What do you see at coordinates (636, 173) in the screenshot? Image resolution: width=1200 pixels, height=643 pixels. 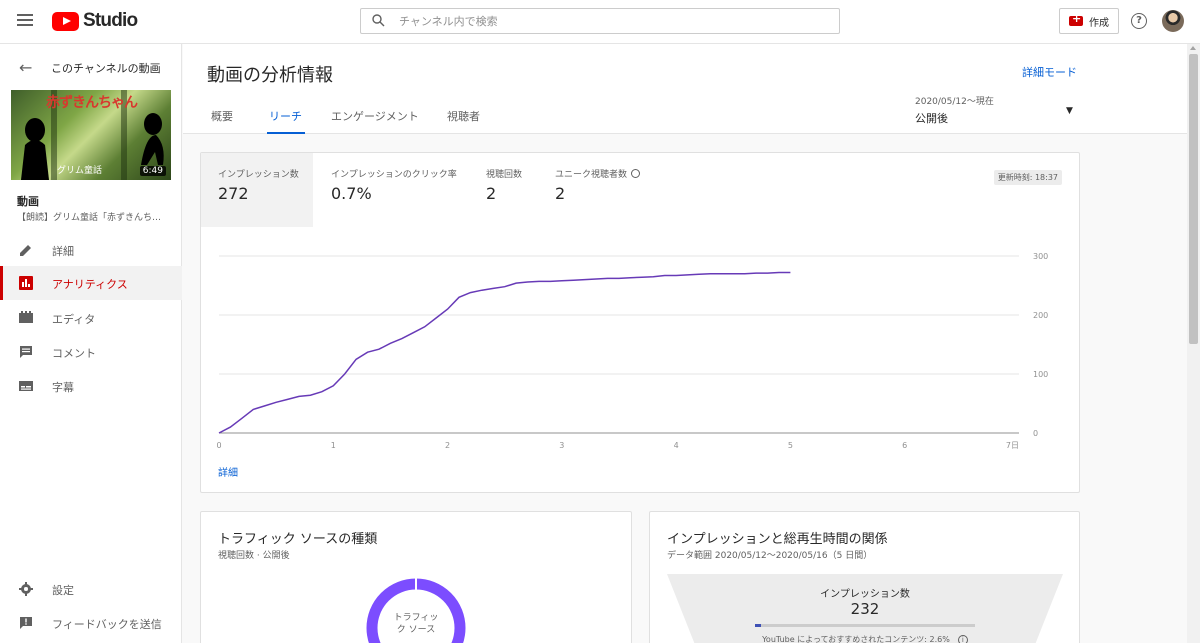 I see `clock-icon` at bounding box center [636, 173].